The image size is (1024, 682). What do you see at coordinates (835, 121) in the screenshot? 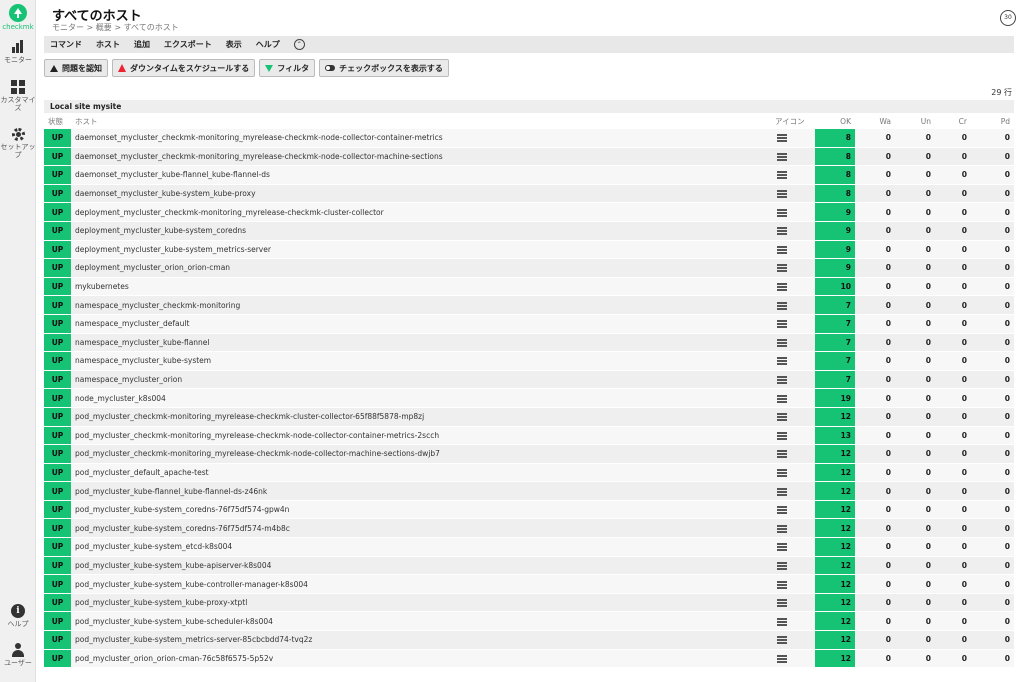
I see `column-header-ok: OK` at bounding box center [835, 121].